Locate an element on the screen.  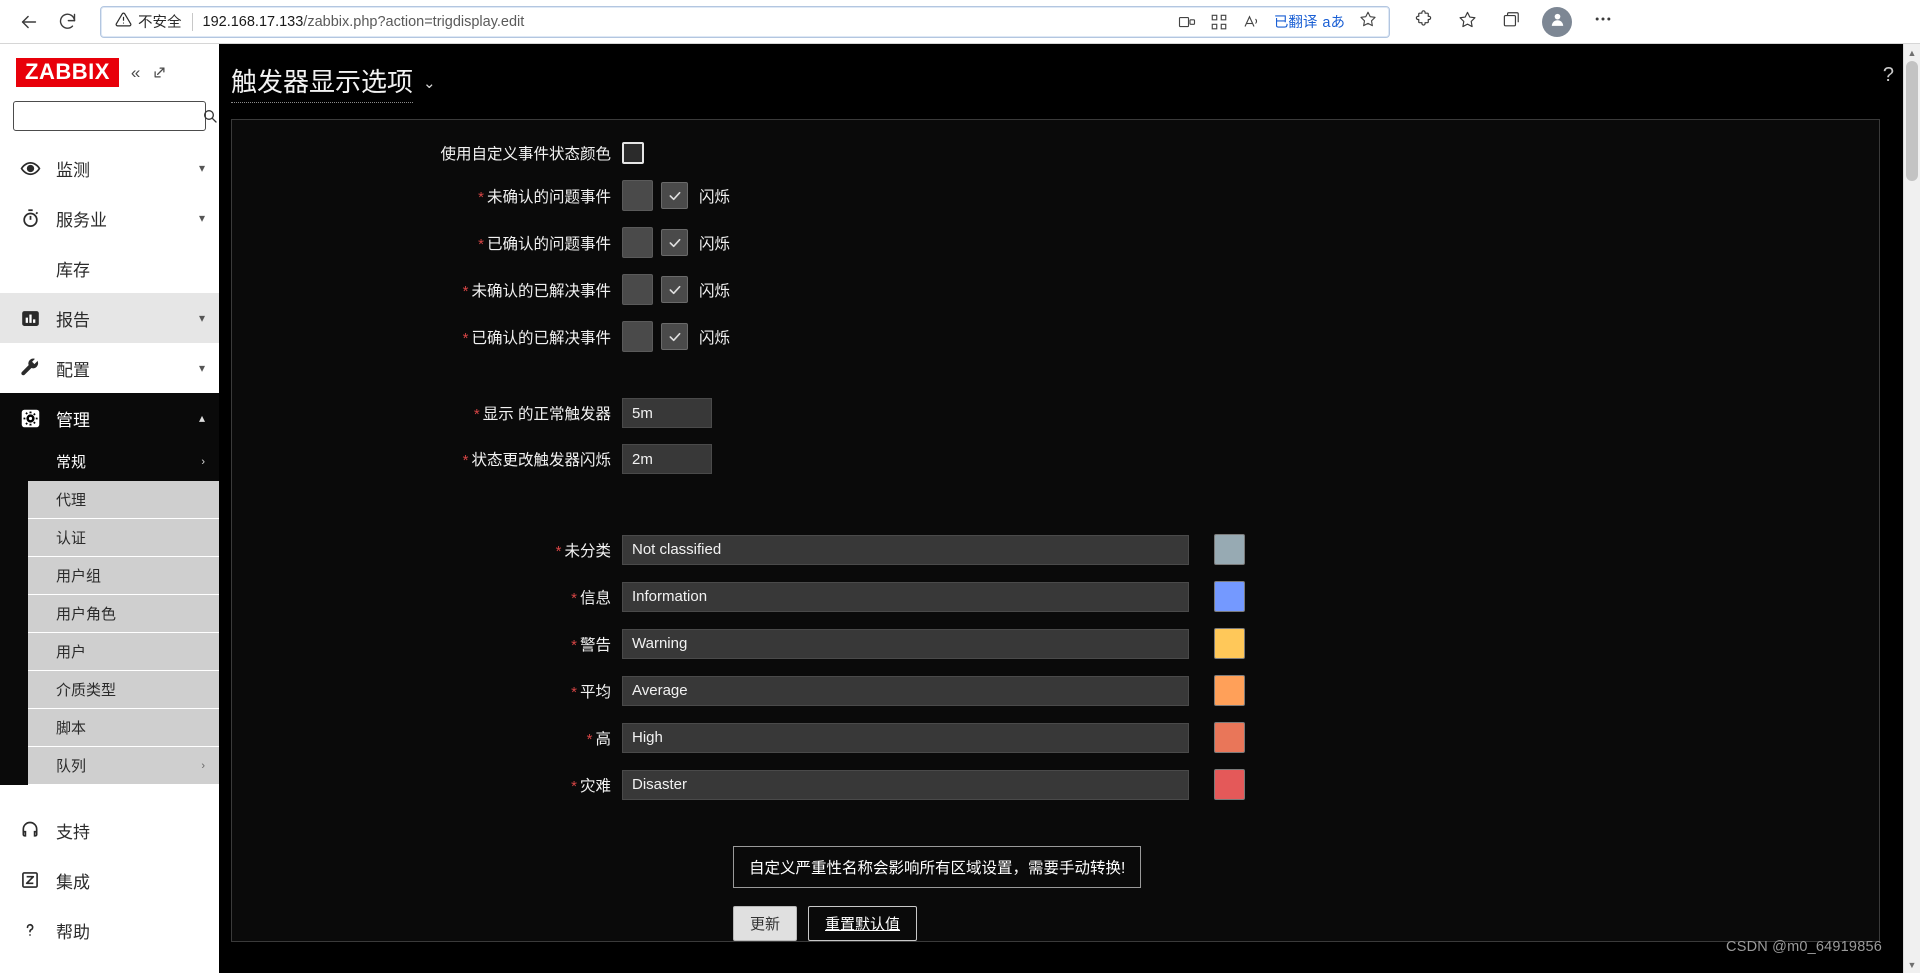
sidebar-item-integrations: 集成 is located at coordinates (109, 880).